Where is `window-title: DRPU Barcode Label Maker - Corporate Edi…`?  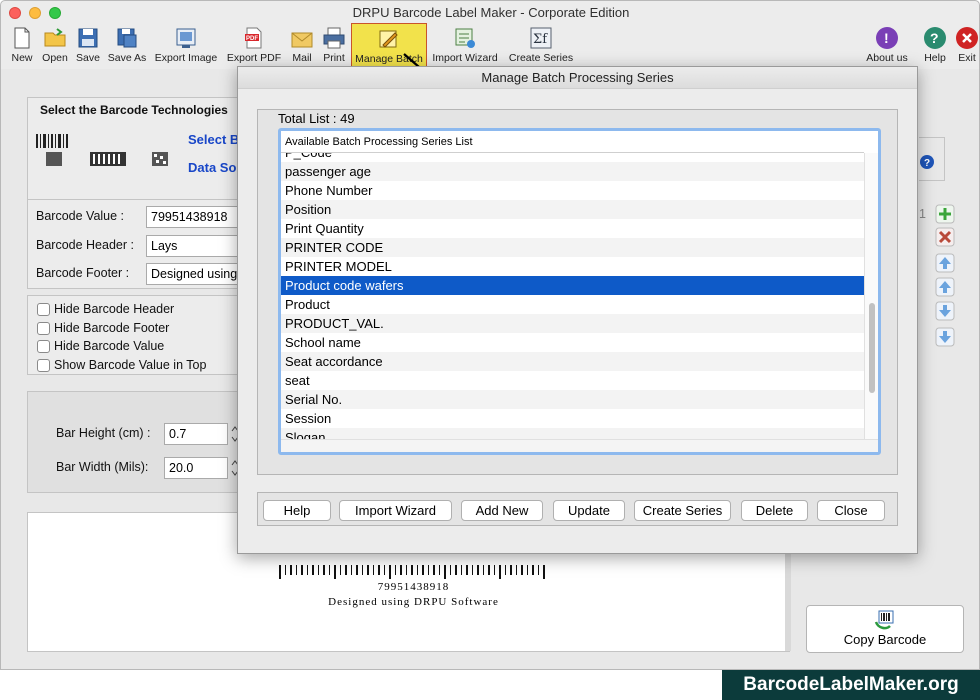 window-title: DRPU Barcode Label Maker - Corporate Edi… is located at coordinates (491, 12).